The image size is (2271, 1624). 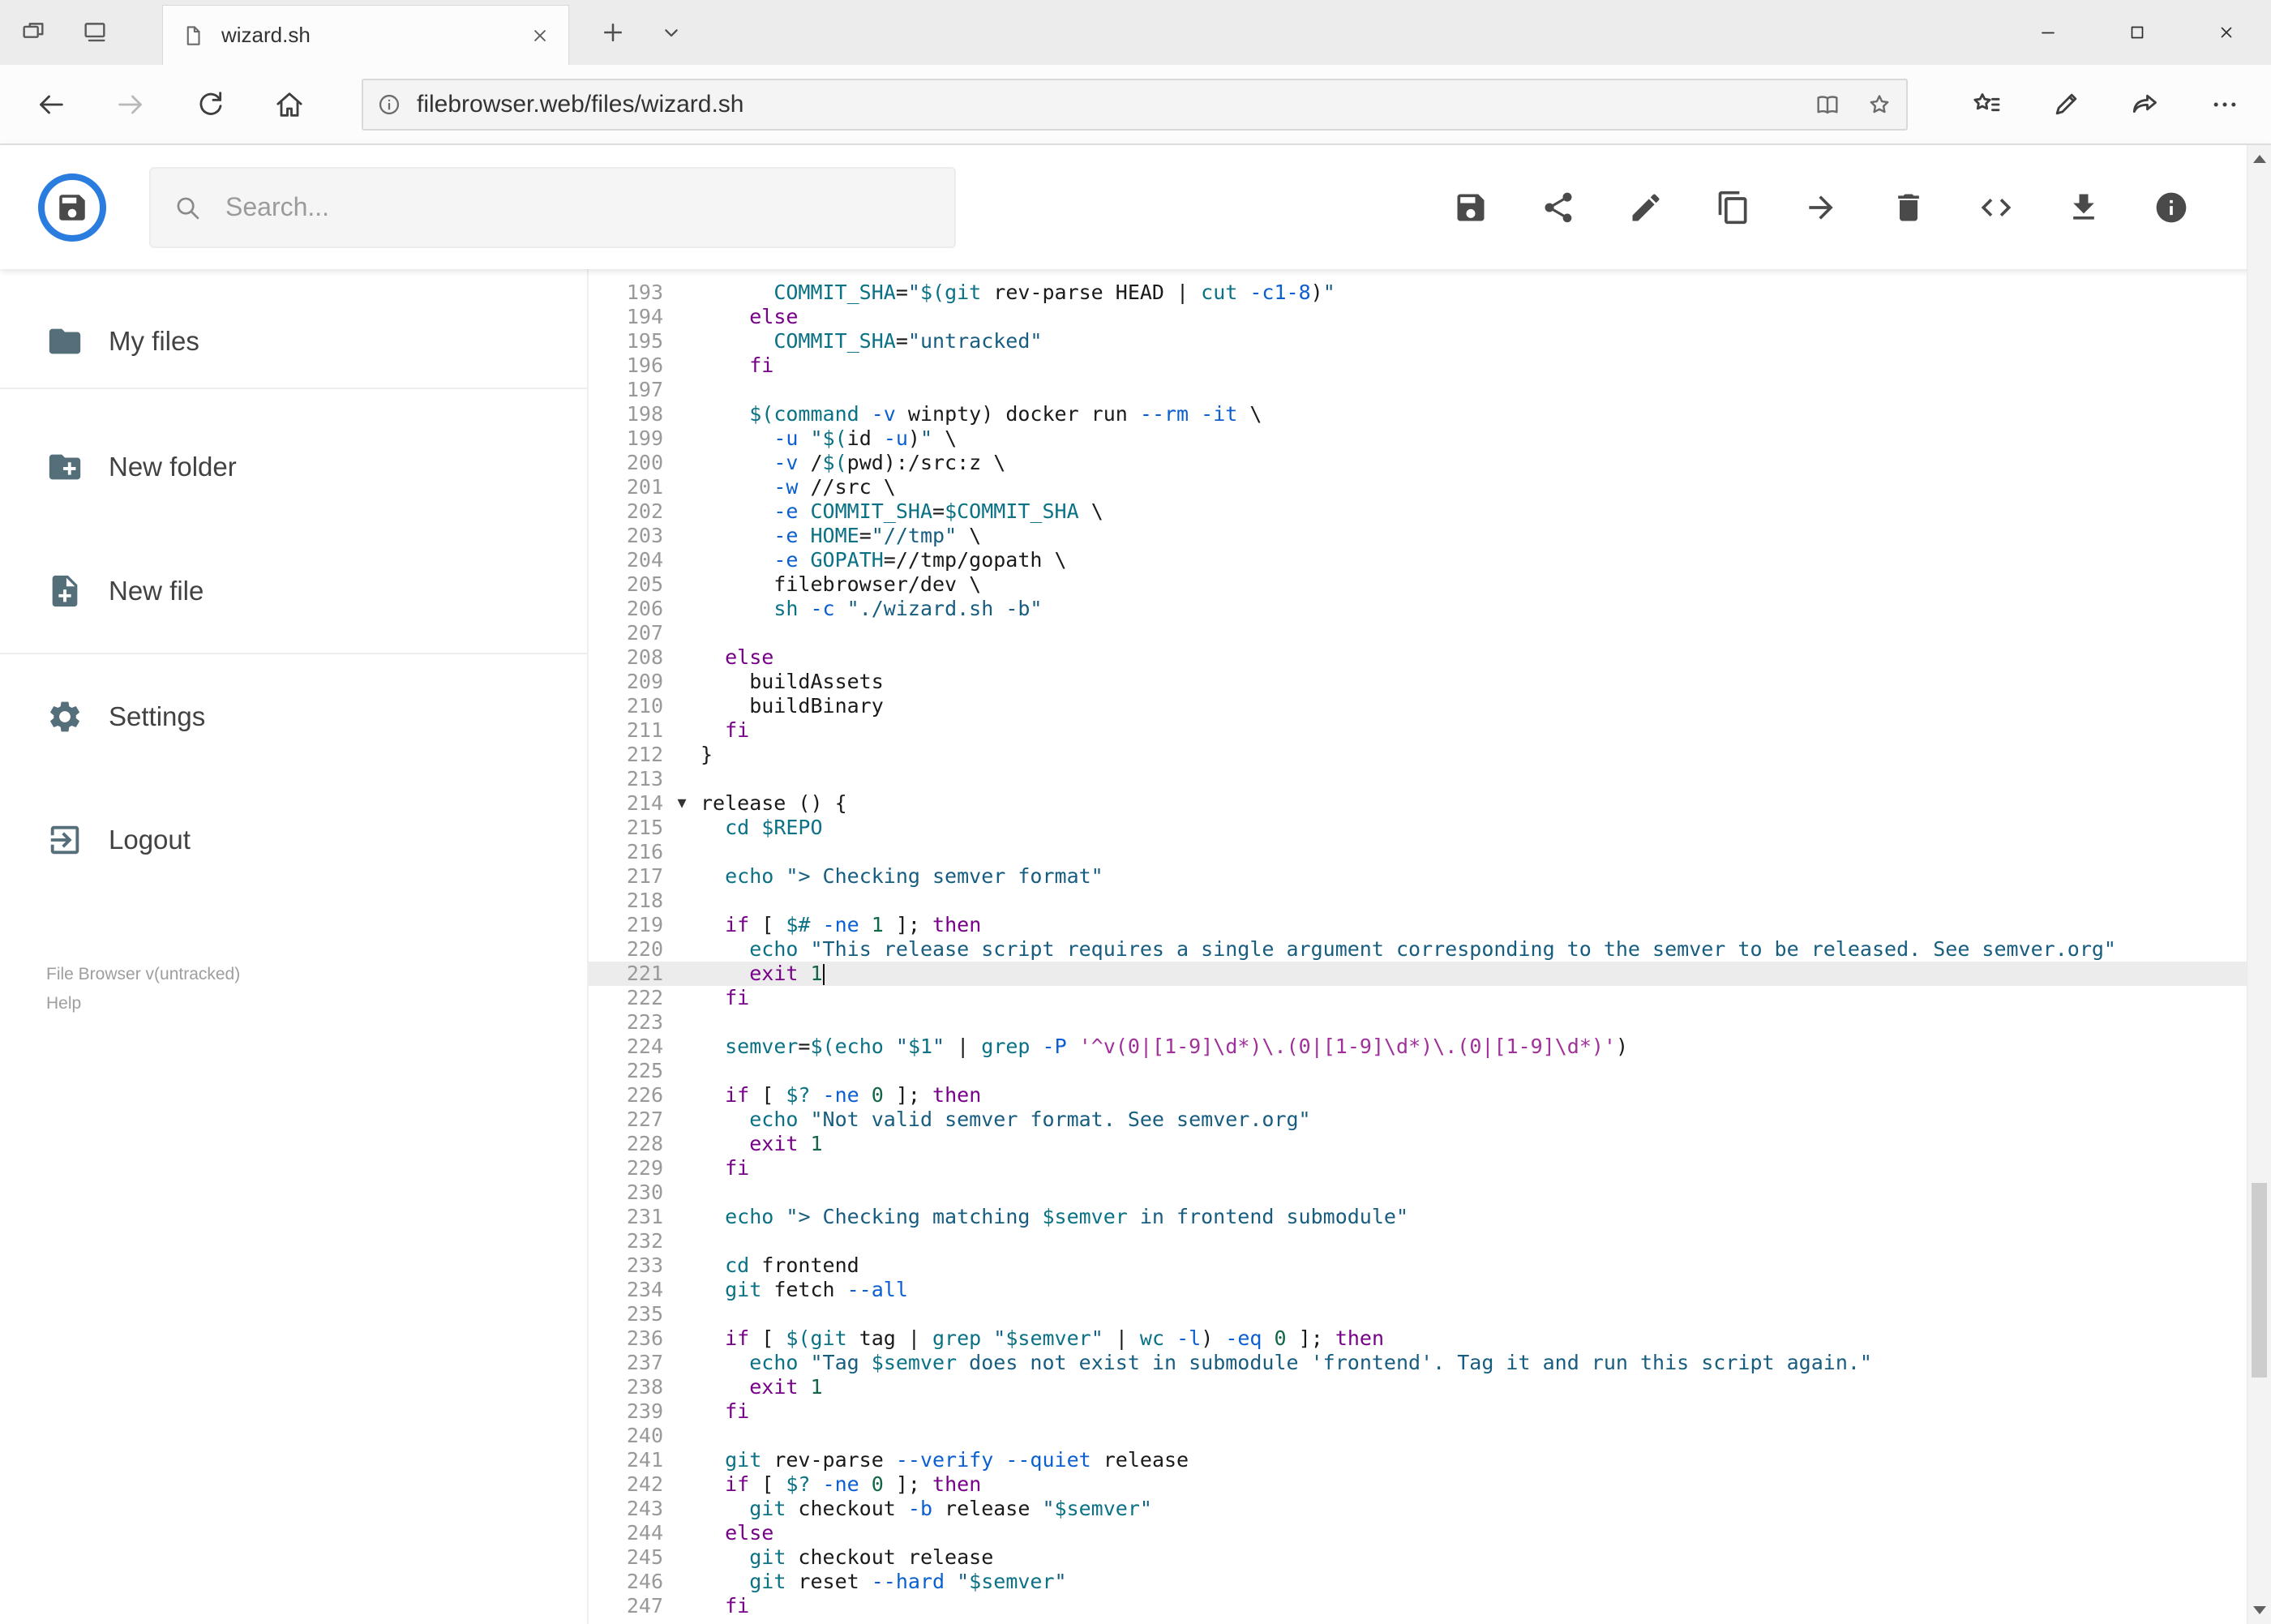 I want to click on edit-button, so click(x=1646, y=208).